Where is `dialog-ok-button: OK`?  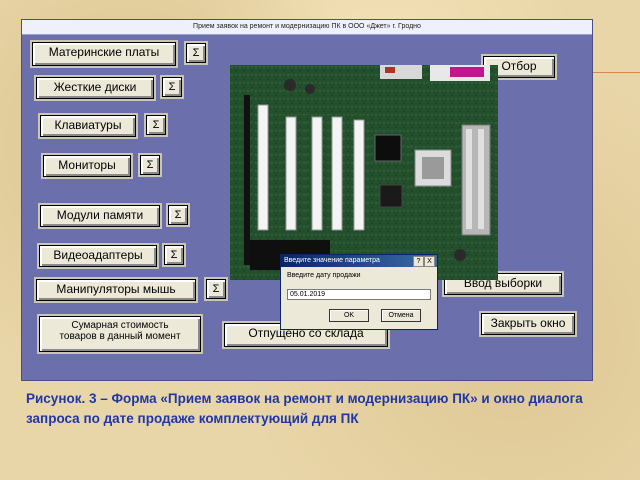
dialog-ok-button: OK is located at coordinates (349, 315).